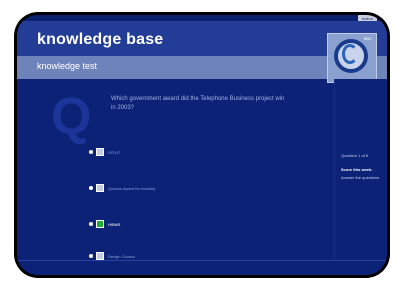 The image size is (406, 286). Describe the element at coordinates (100, 224) in the screenshot. I see `answer-checkbox-checked` at that location.